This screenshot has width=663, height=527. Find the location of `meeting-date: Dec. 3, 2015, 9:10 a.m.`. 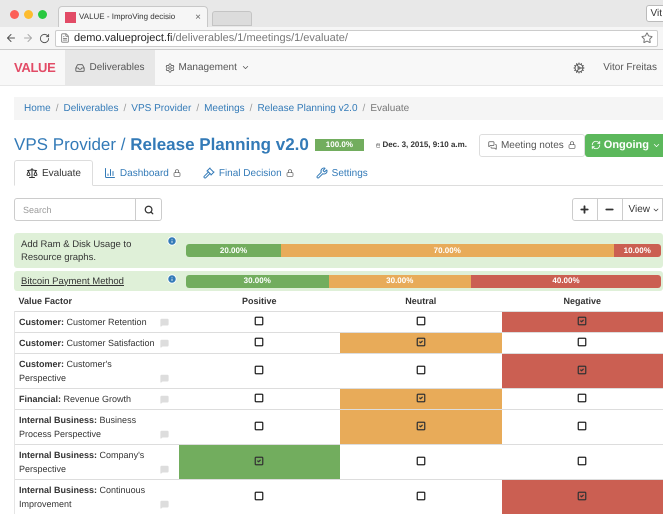

meeting-date: Dec. 3, 2015, 9:10 a.m. is located at coordinates (424, 145).